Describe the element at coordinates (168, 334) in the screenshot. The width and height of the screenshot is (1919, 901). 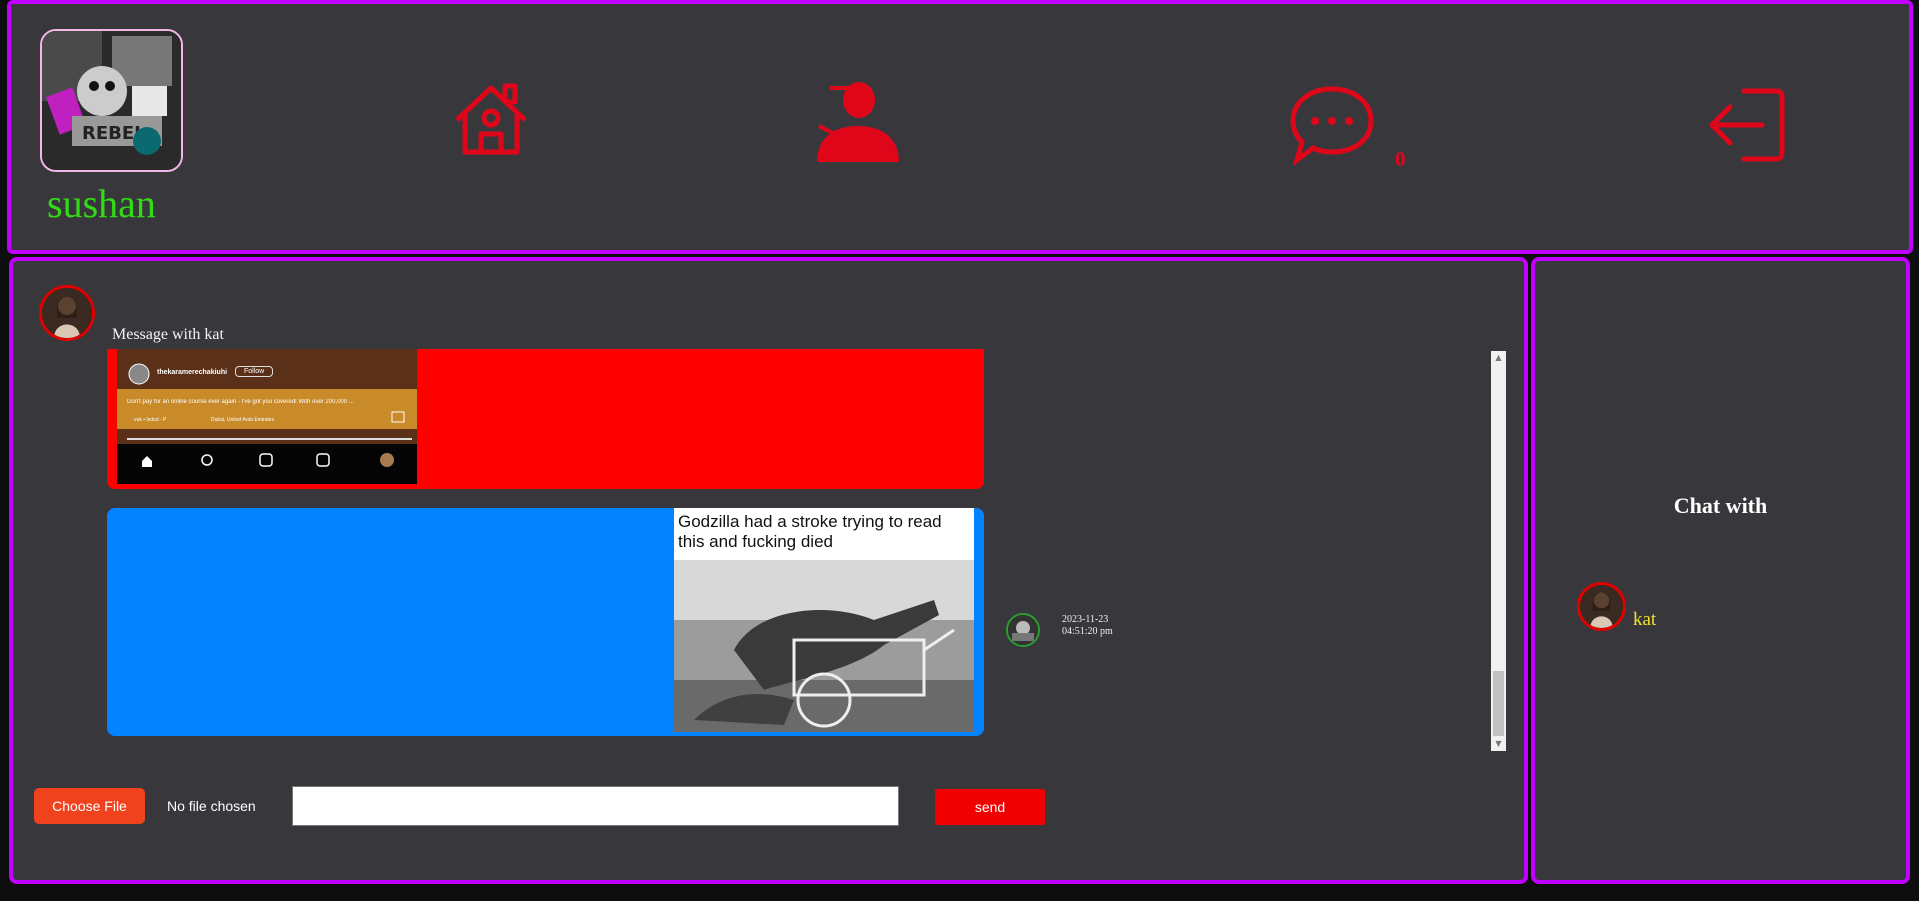
I see `chat-title: Message with kat` at that location.